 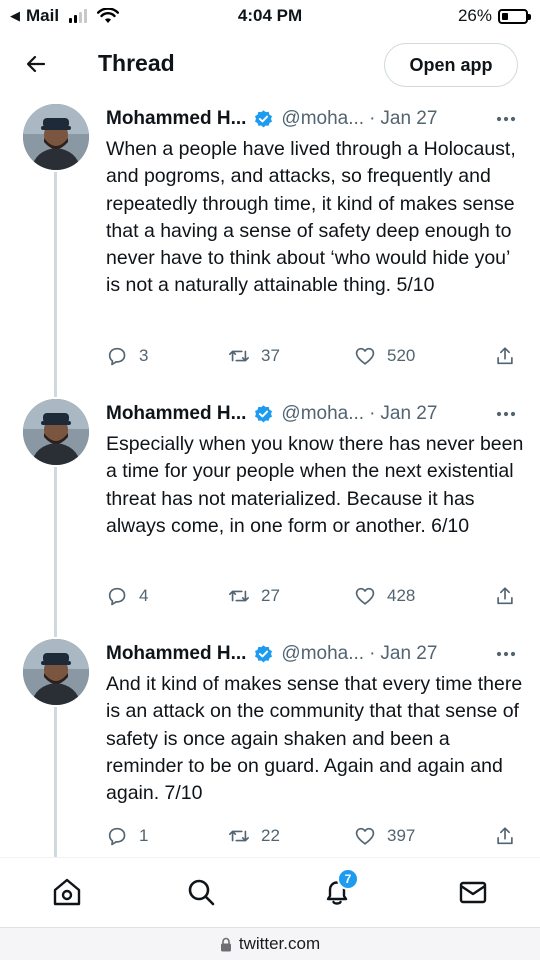 I want to click on like-button: 397, so click(x=384, y=836).